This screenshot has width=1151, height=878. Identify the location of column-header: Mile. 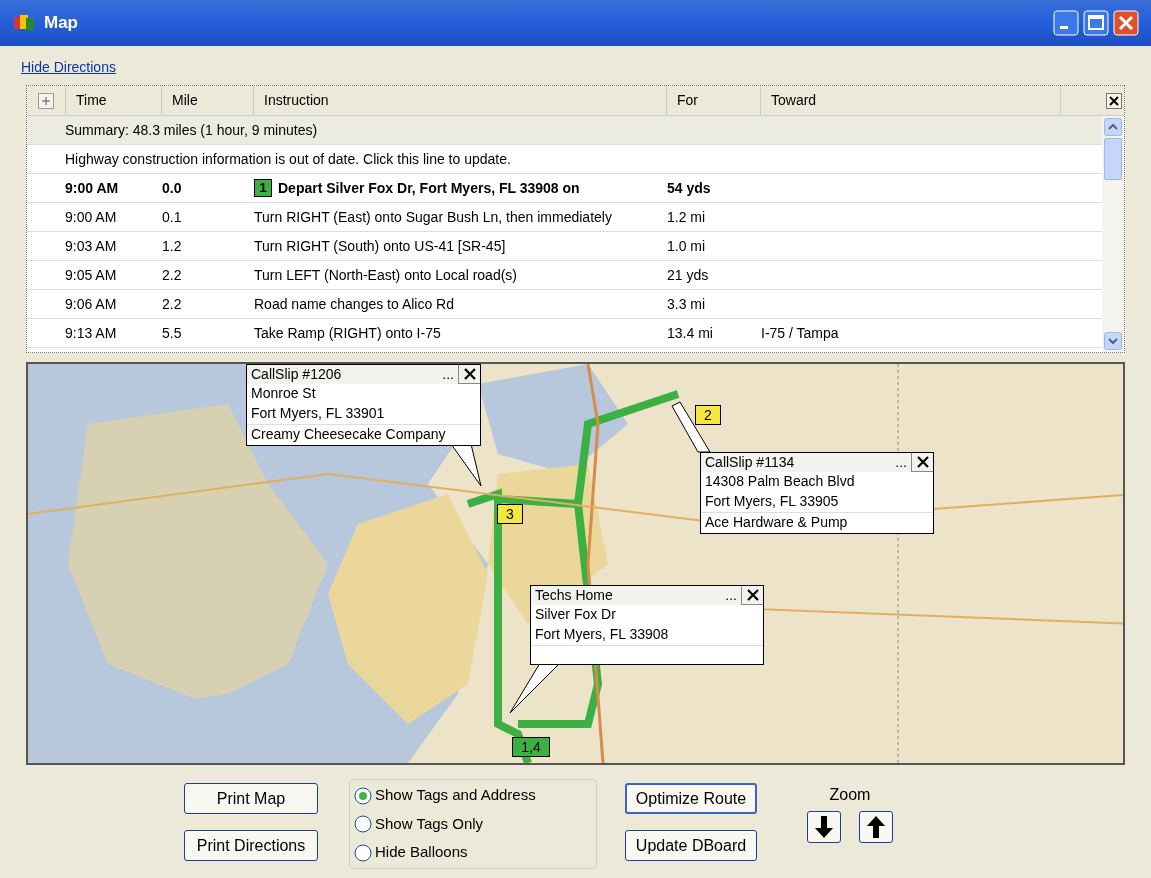
(185, 100).